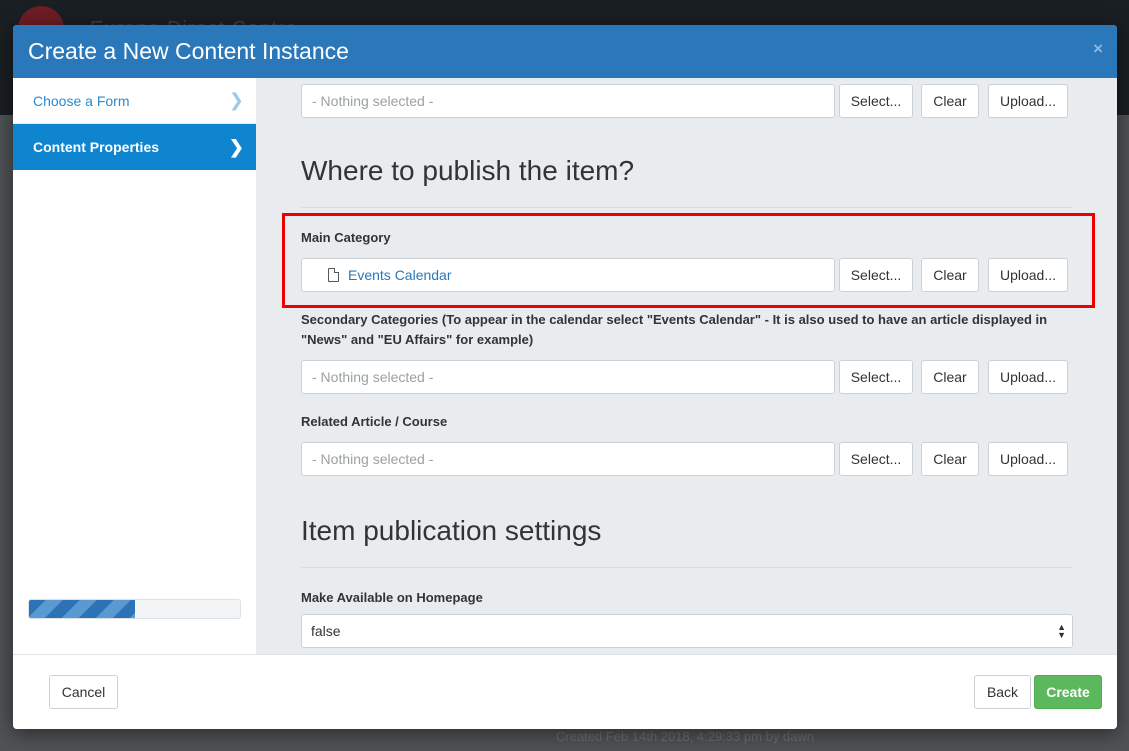 This screenshot has width=1129, height=751. I want to click on back-button: Back, so click(1002, 692).